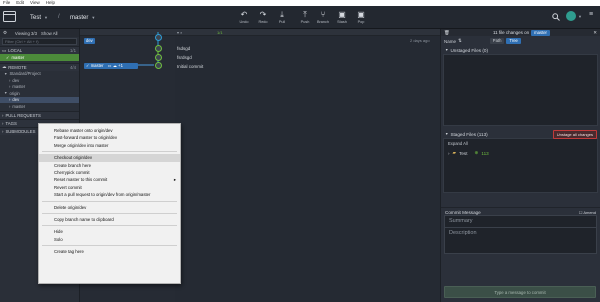  I want to click on close-icon: ✕, so click(595, 33).